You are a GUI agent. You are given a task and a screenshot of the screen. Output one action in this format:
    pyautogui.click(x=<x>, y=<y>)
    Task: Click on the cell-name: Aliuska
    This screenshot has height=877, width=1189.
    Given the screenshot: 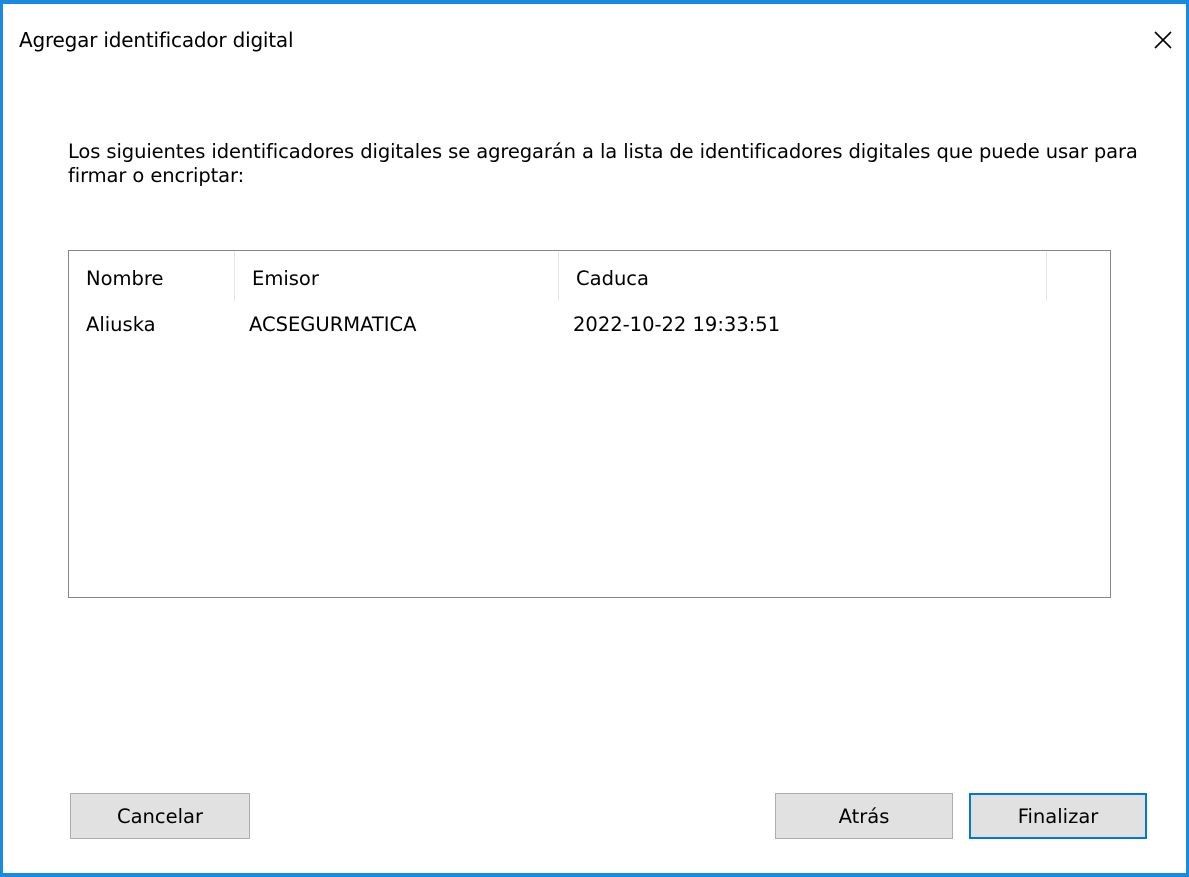 What is the action you would take?
    pyautogui.click(x=121, y=324)
    